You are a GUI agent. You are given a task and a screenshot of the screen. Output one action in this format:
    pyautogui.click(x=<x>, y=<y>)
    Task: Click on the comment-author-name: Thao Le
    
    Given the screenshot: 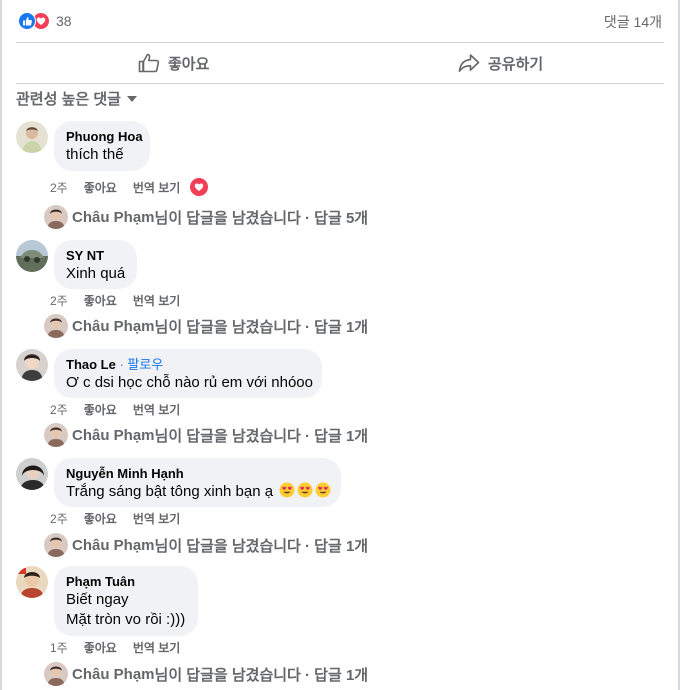 What is the action you would take?
    pyautogui.click(x=91, y=364)
    